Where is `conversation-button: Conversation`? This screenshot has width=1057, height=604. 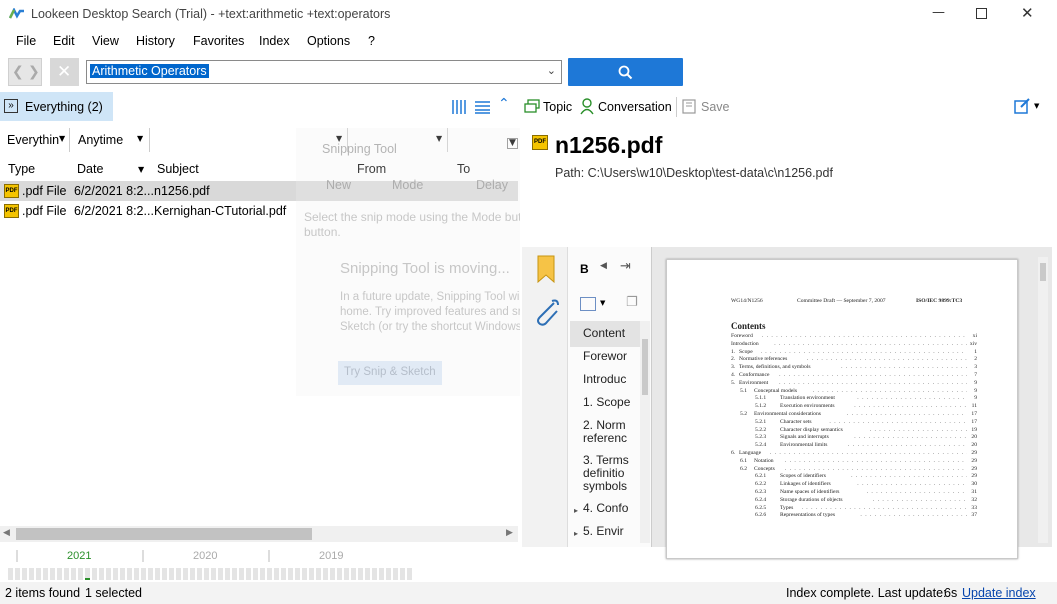 conversation-button: Conversation is located at coordinates (635, 107).